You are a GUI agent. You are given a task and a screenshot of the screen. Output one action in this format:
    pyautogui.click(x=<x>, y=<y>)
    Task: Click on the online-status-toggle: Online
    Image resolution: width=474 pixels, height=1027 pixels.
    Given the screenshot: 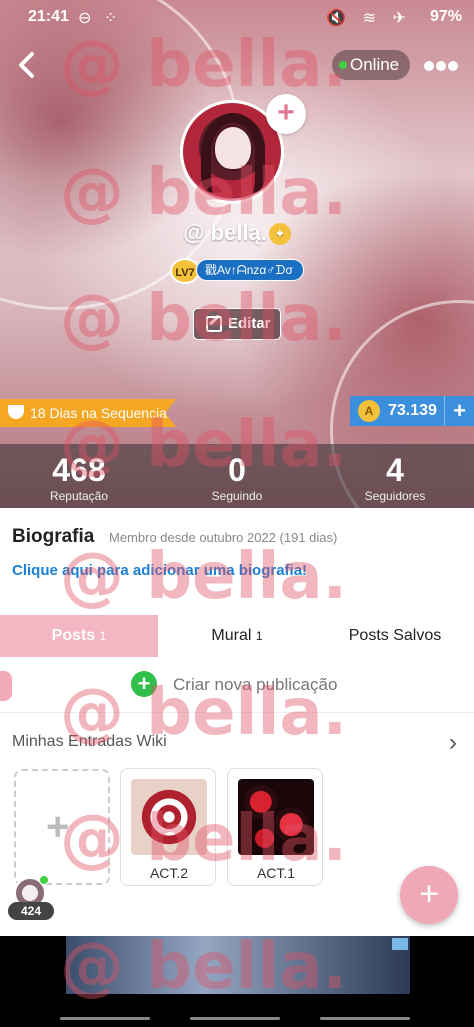 What is the action you would take?
    pyautogui.click(x=371, y=65)
    